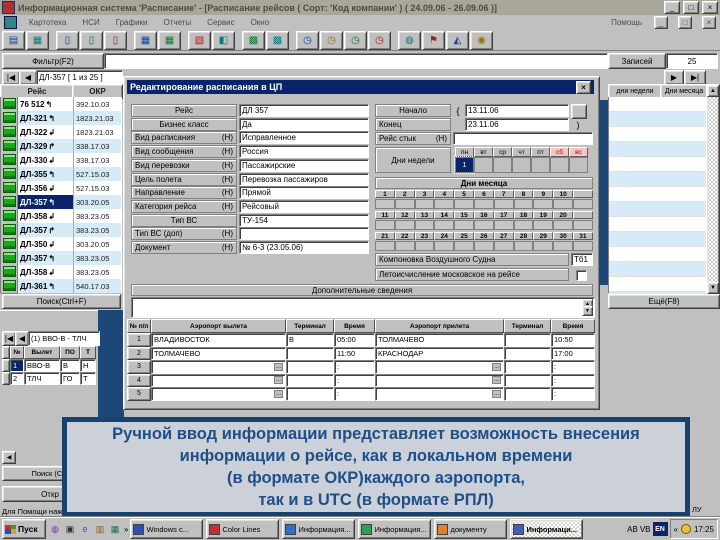 The height and width of the screenshot is (540, 720). Describe the element at coordinates (543, 215) in the screenshot. I see `monthday-number: 19` at that location.